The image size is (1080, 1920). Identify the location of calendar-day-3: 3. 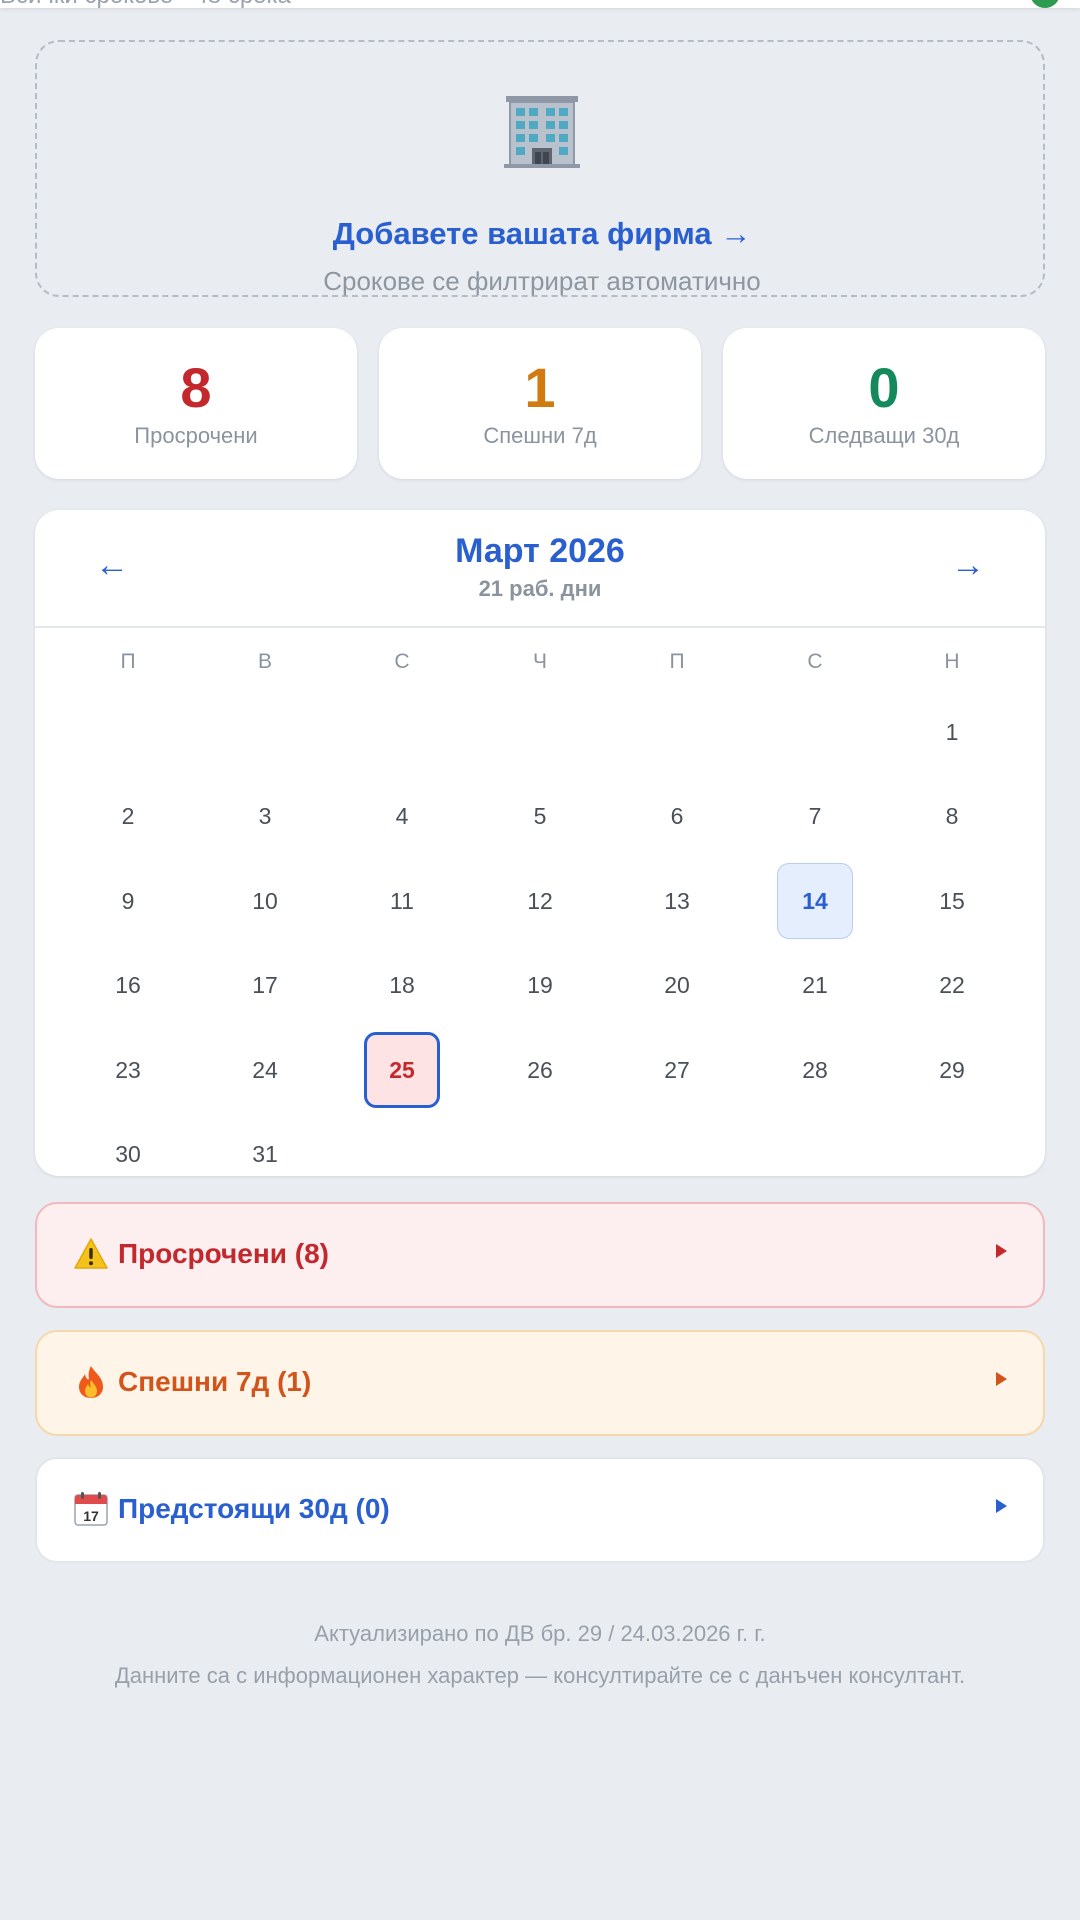
(265, 817).